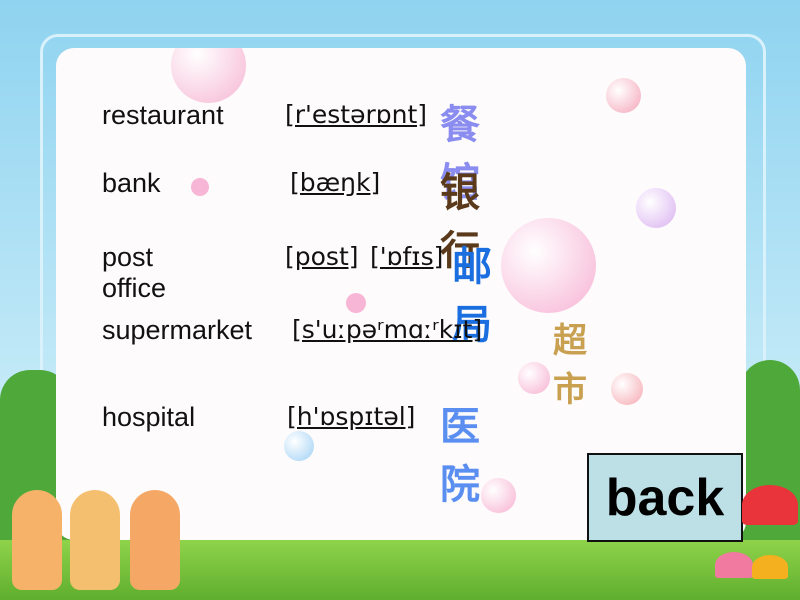  Describe the element at coordinates (665, 497) in the screenshot. I see `back-button: back` at that location.